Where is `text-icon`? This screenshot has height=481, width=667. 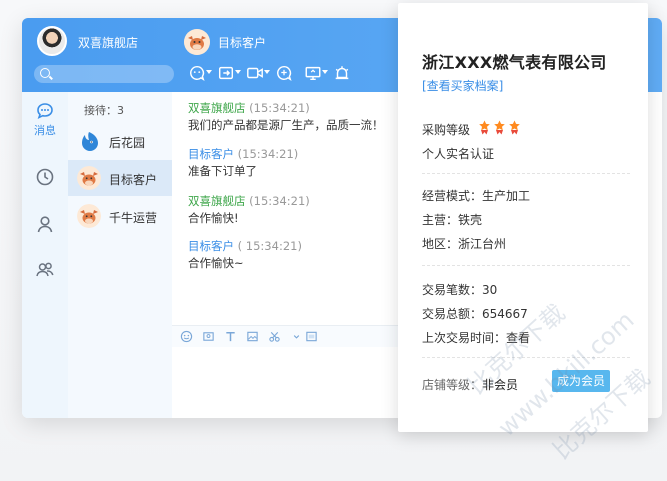 text-icon is located at coordinates (230, 336).